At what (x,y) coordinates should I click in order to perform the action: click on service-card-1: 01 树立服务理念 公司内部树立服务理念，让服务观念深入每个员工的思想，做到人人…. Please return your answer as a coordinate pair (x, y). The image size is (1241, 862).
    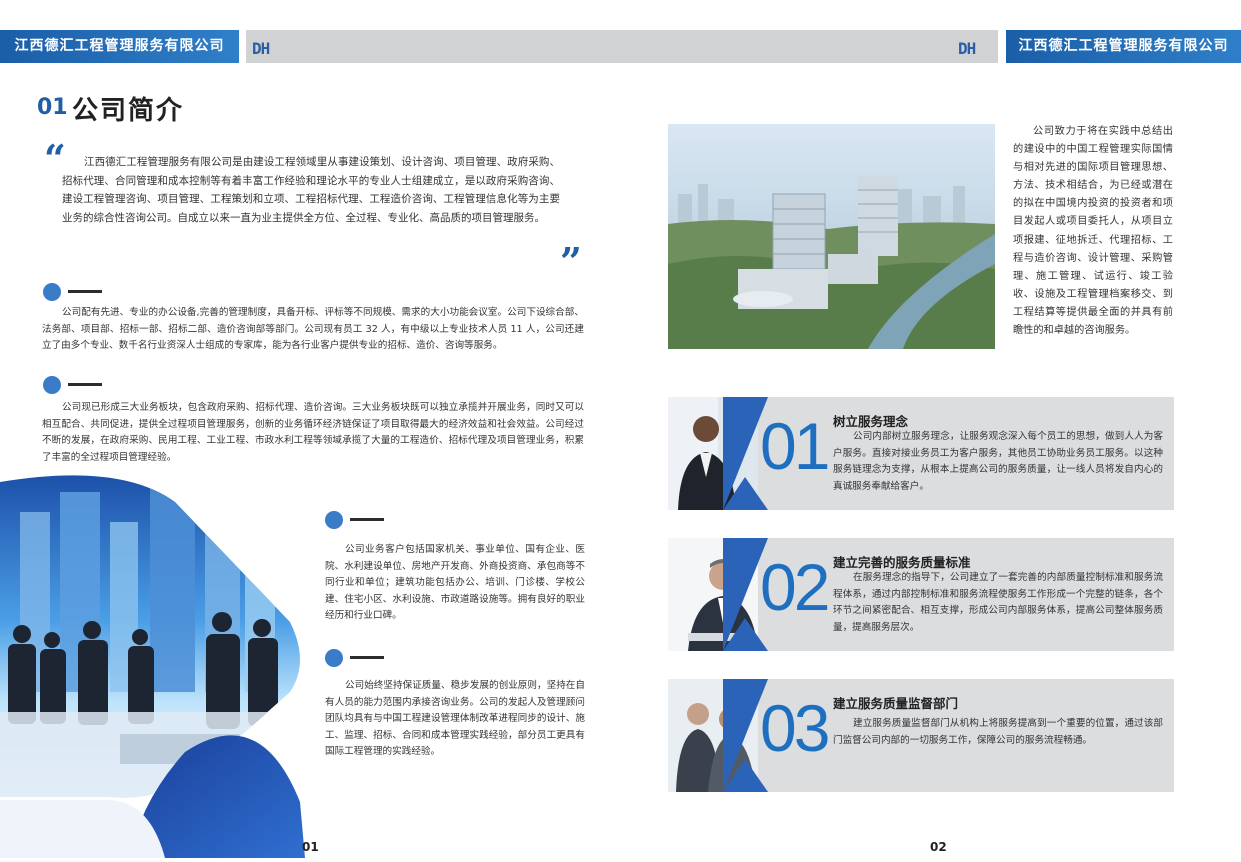
    Looking at the image, I should click on (921, 453).